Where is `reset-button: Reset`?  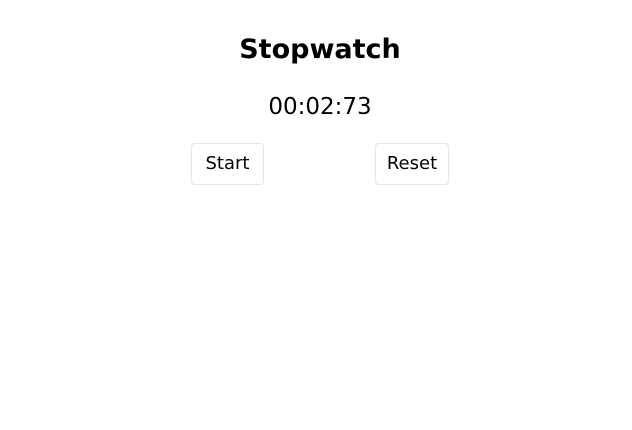
reset-button: Reset is located at coordinates (412, 164).